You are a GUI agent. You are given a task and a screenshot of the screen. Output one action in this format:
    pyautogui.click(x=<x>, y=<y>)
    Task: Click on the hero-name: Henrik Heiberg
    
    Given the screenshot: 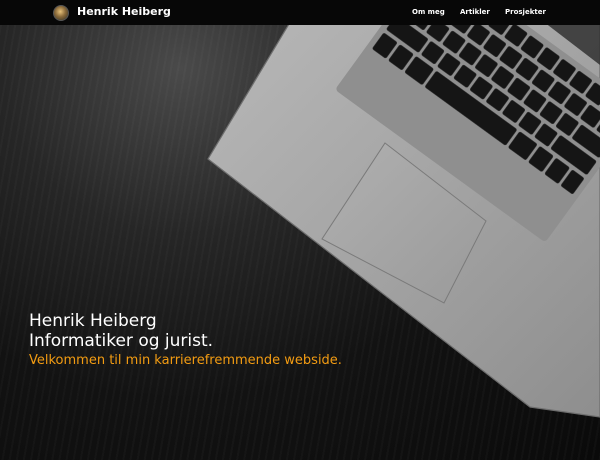 What is the action you would take?
    pyautogui.click(x=93, y=321)
    